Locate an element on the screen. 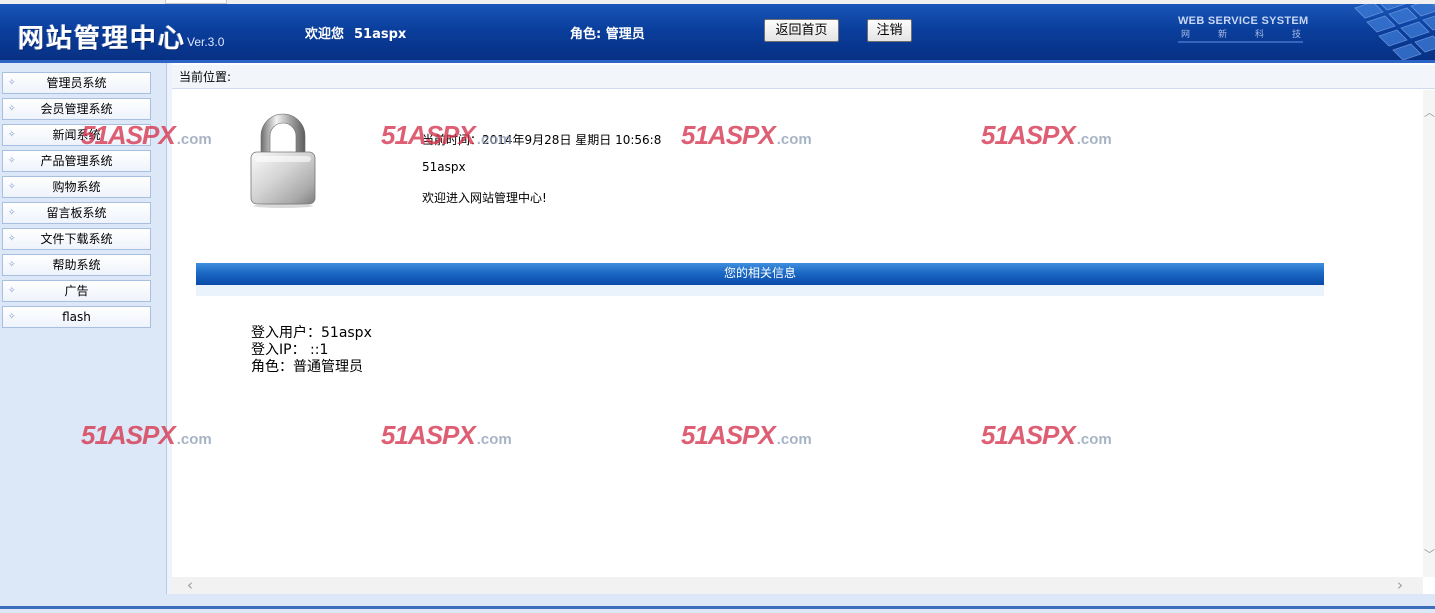  breadcrumb: 当前位置: is located at coordinates (803, 77).